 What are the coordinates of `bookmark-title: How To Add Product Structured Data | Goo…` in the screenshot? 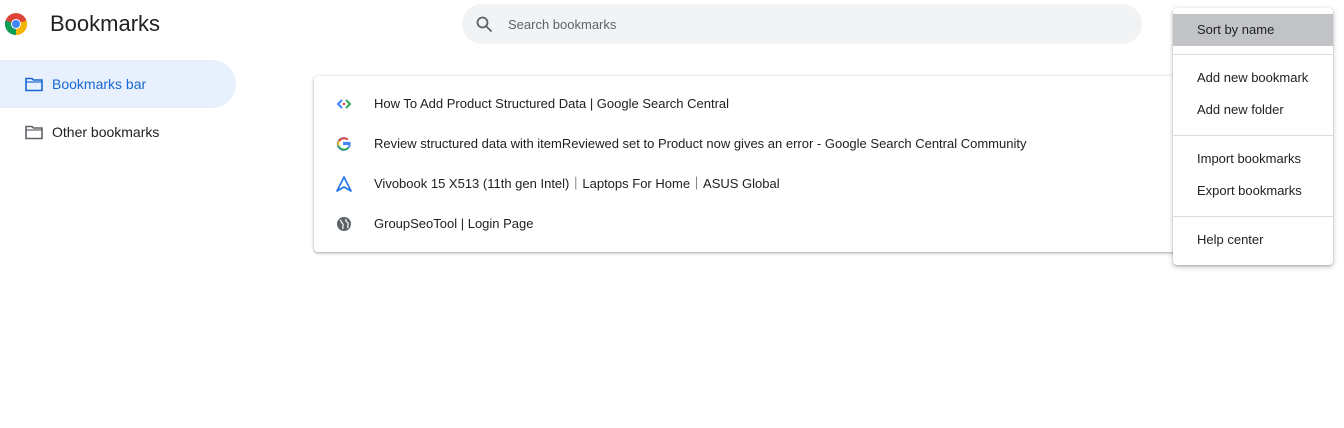 It's located at (552, 103).